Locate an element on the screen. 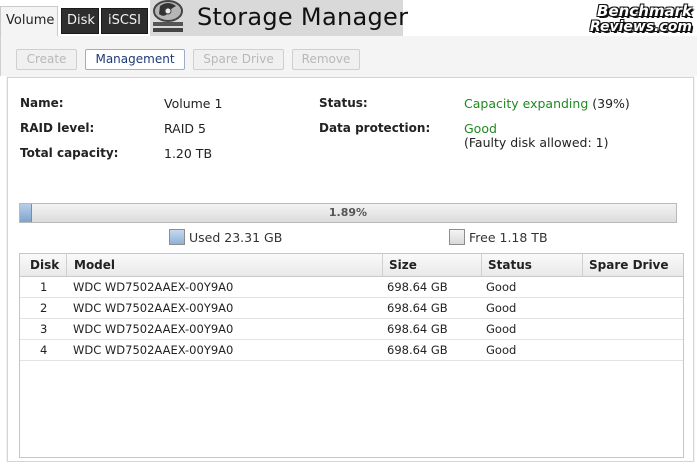  faulty-disk-note: (Faulty disk allowed: 1) is located at coordinates (536, 142).